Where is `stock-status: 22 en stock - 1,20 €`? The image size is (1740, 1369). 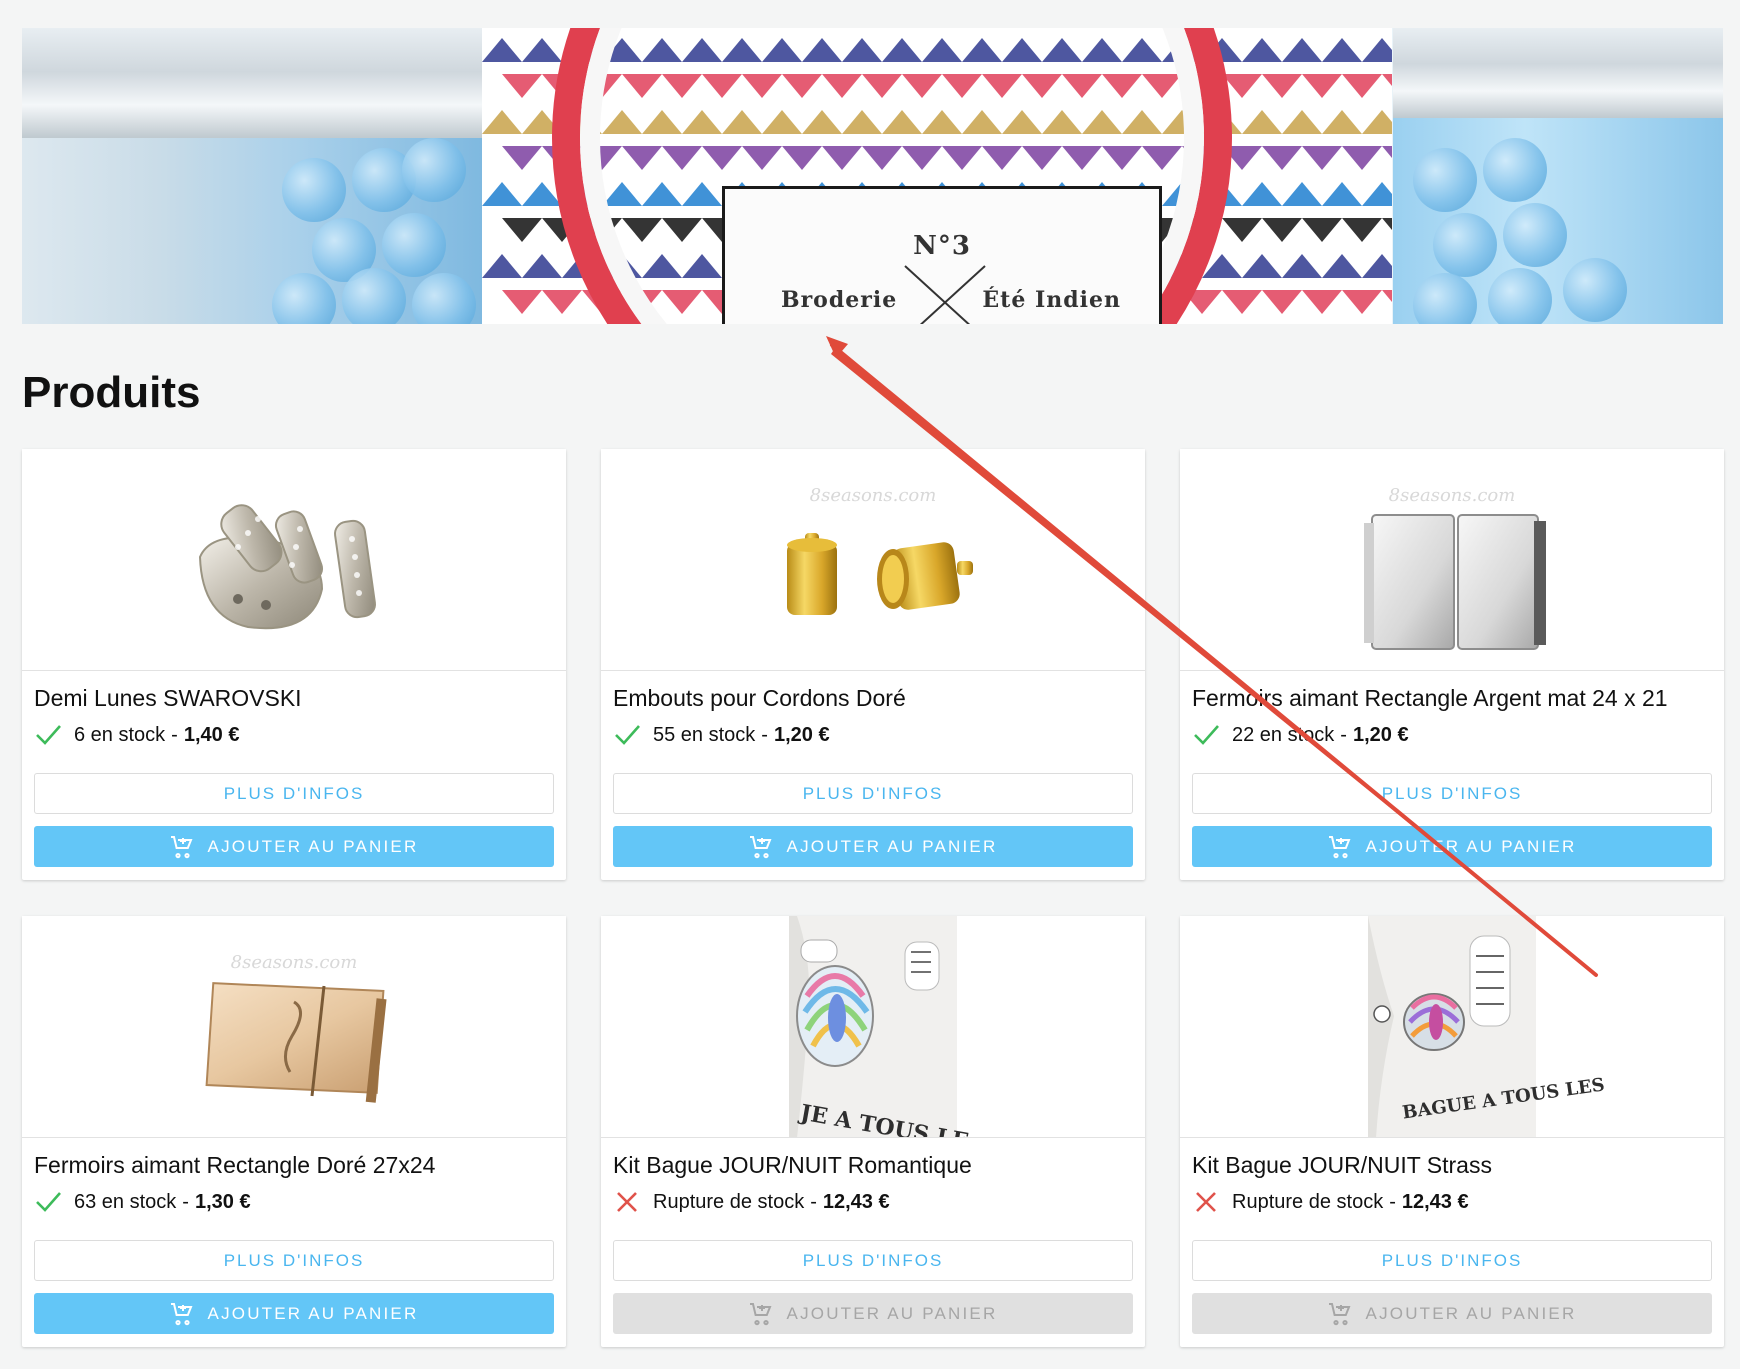 stock-status: 22 en stock - 1,20 € is located at coordinates (1300, 735).